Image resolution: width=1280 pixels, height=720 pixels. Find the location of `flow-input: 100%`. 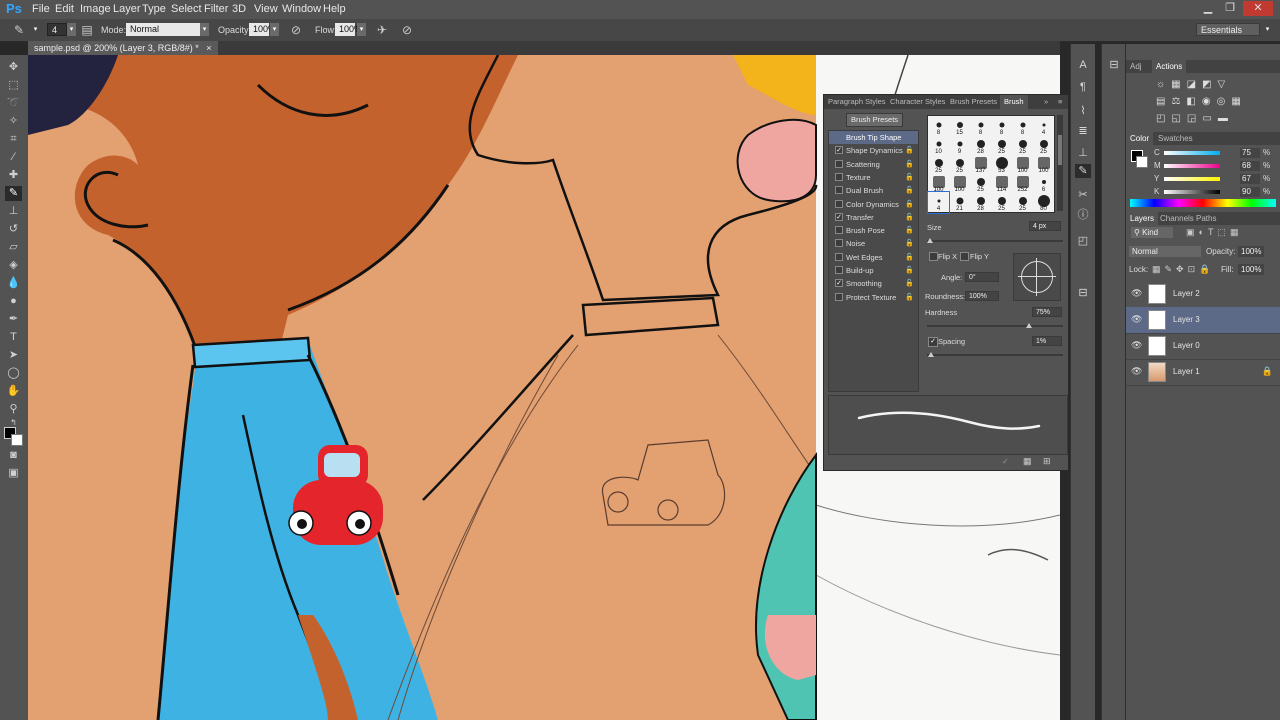

flow-input: 100% is located at coordinates (348, 29).